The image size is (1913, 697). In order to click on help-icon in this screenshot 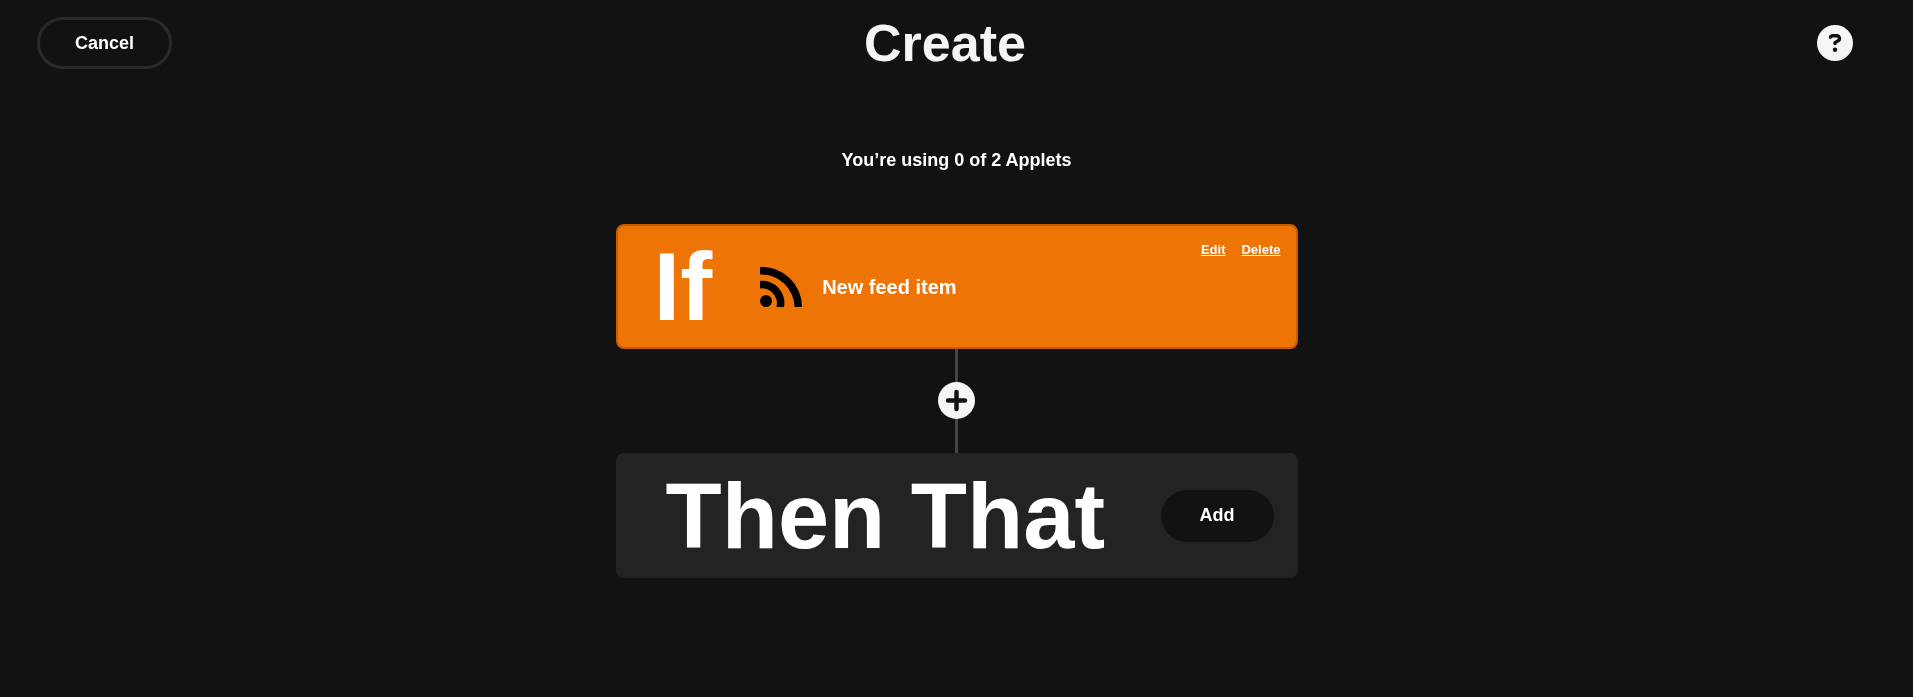, I will do `click(1835, 43)`.